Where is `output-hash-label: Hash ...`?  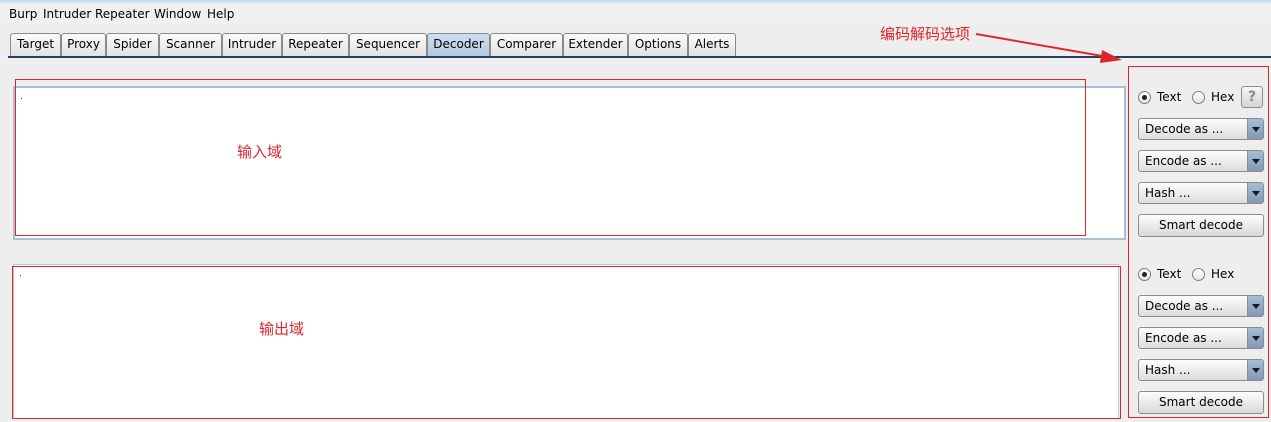
output-hash-label: Hash ... is located at coordinates (1168, 370).